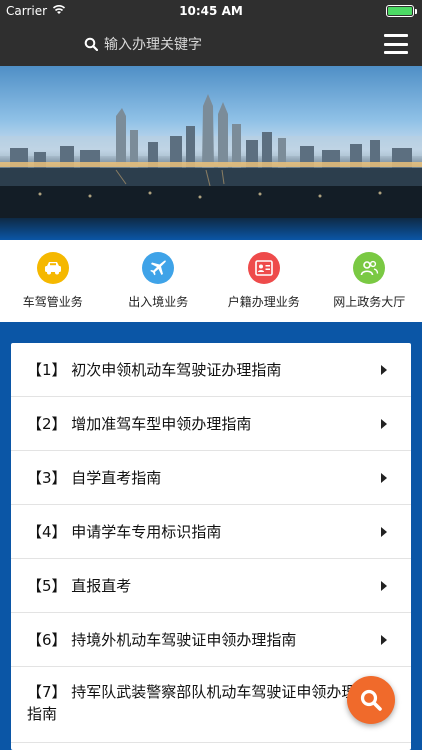  Describe the element at coordinates (154, 370) in the screenshot. I see `list-item-label: 【1】 初次申领机动车驾驶证办理指南` at that location.